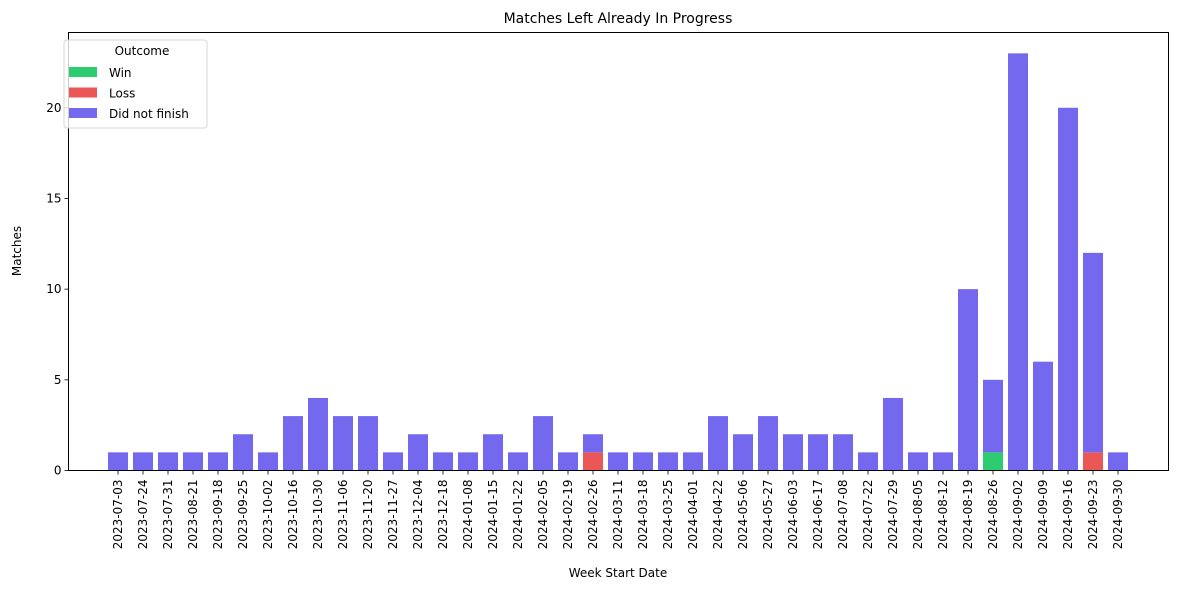 The height and width of the screenshot is (590, 1189). I want to click on legend-swatch-did-not-finish, so click(83, 113).